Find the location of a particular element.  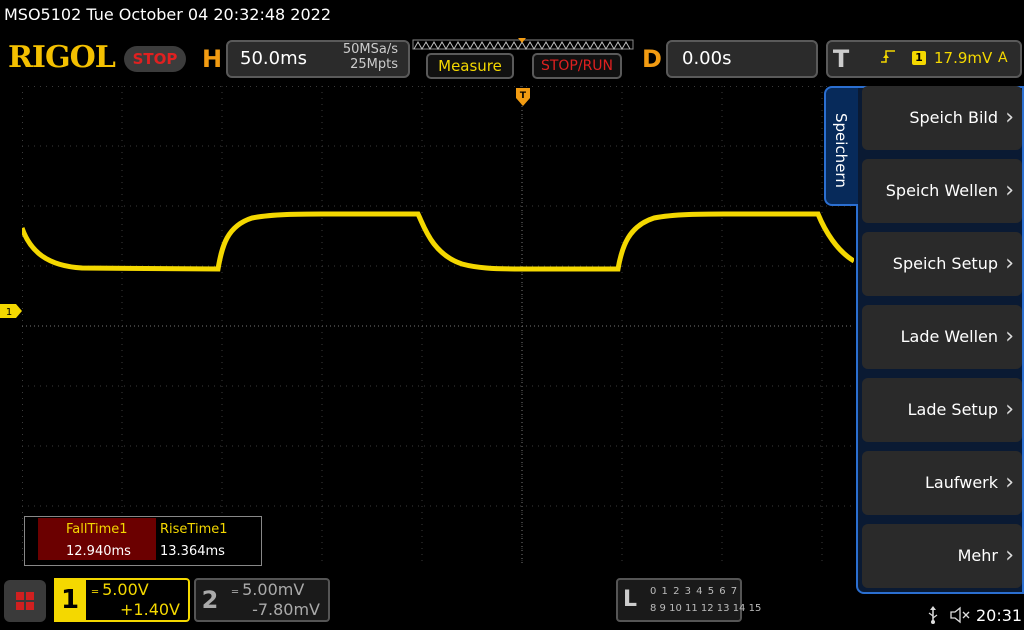

channel-1-waveform is located at coordinates (438, 241).